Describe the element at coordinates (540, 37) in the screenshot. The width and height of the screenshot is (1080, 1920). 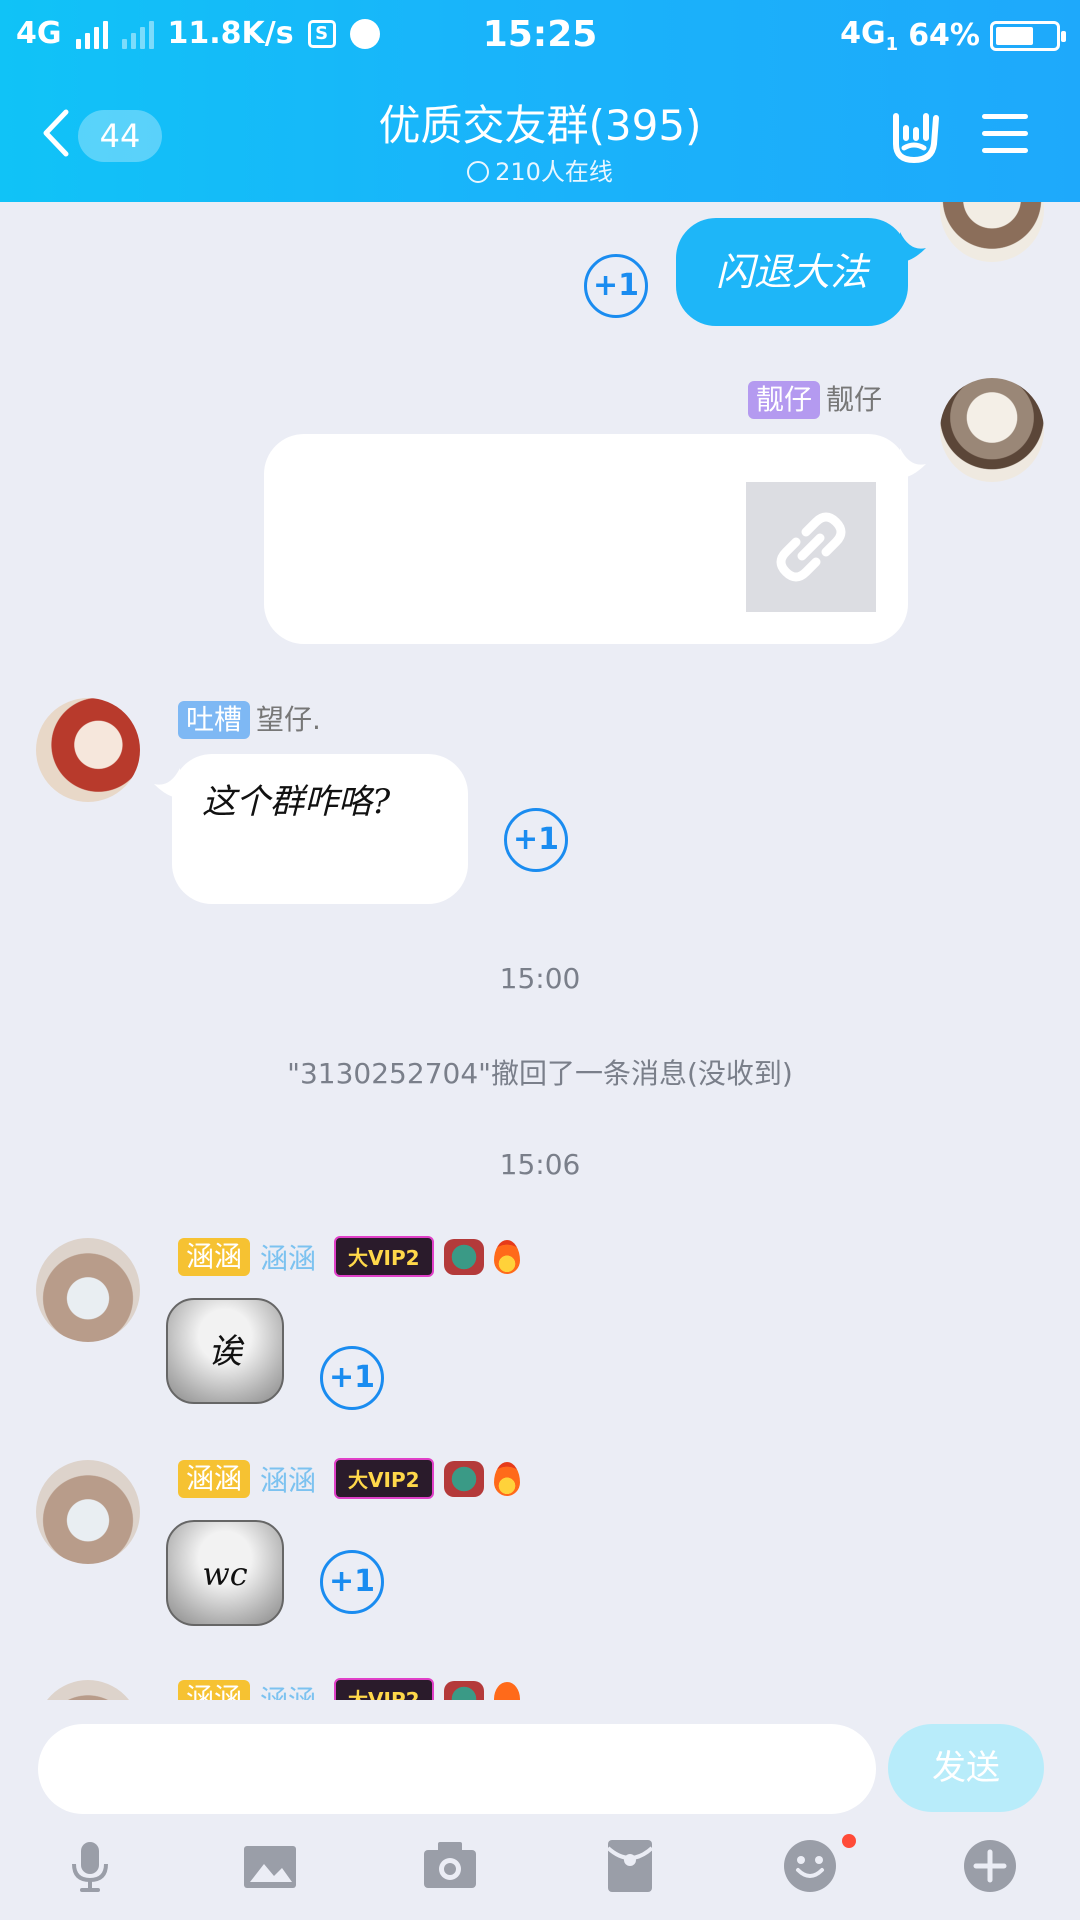
I see `status-bar: 4G 11.8K/s S 15:25 4G1 64%` at that location.